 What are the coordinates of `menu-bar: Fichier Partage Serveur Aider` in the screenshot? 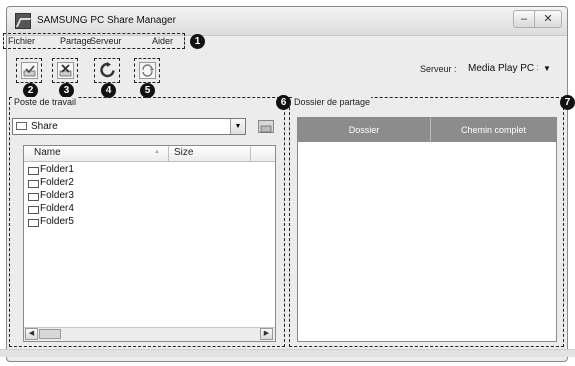 It's located at (94, 41).